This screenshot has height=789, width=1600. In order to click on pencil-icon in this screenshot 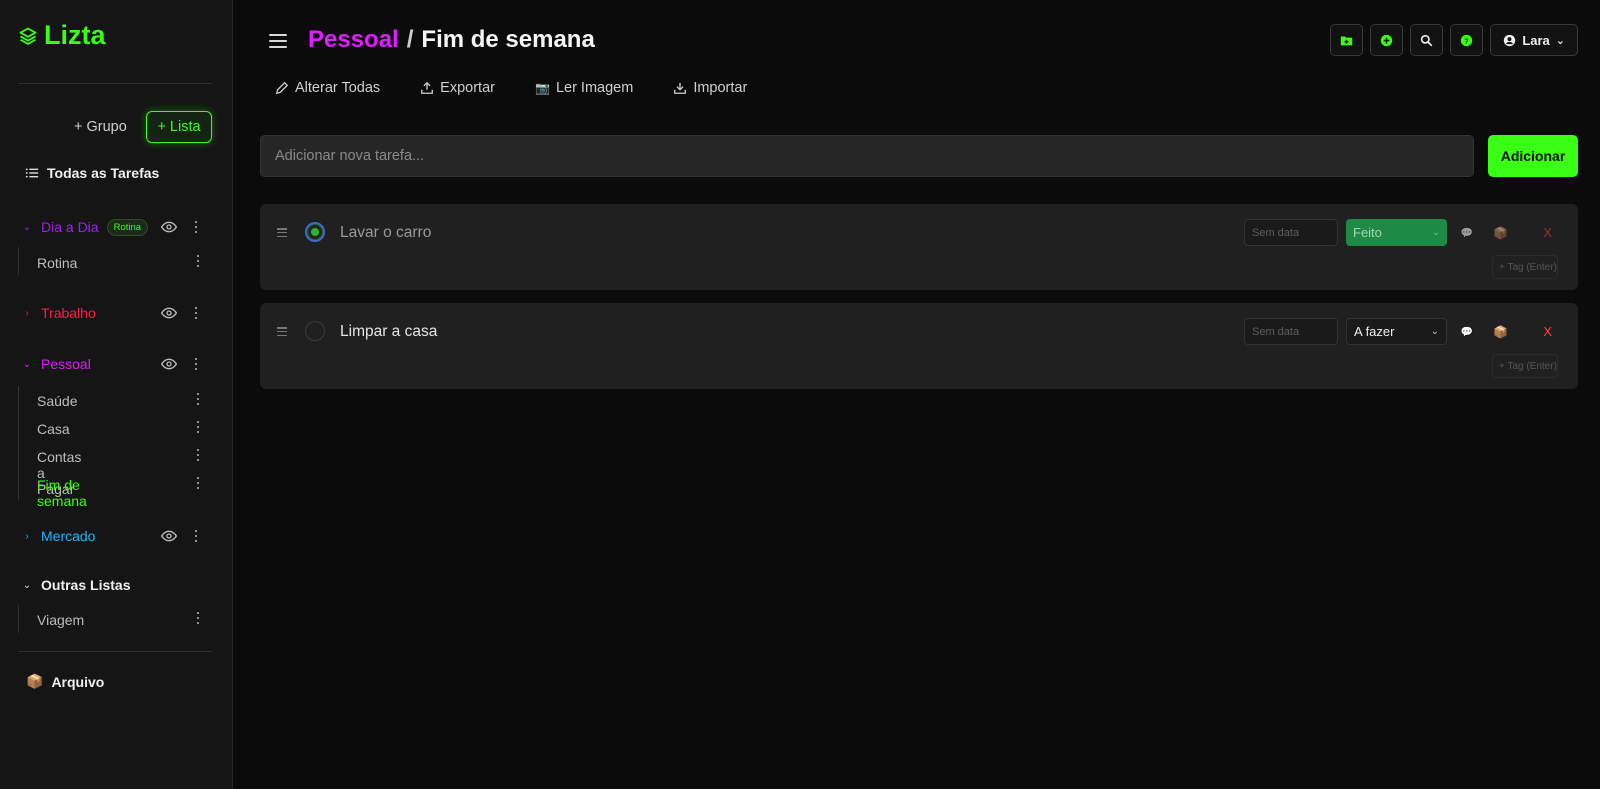, I will do `click(282, 88)`.